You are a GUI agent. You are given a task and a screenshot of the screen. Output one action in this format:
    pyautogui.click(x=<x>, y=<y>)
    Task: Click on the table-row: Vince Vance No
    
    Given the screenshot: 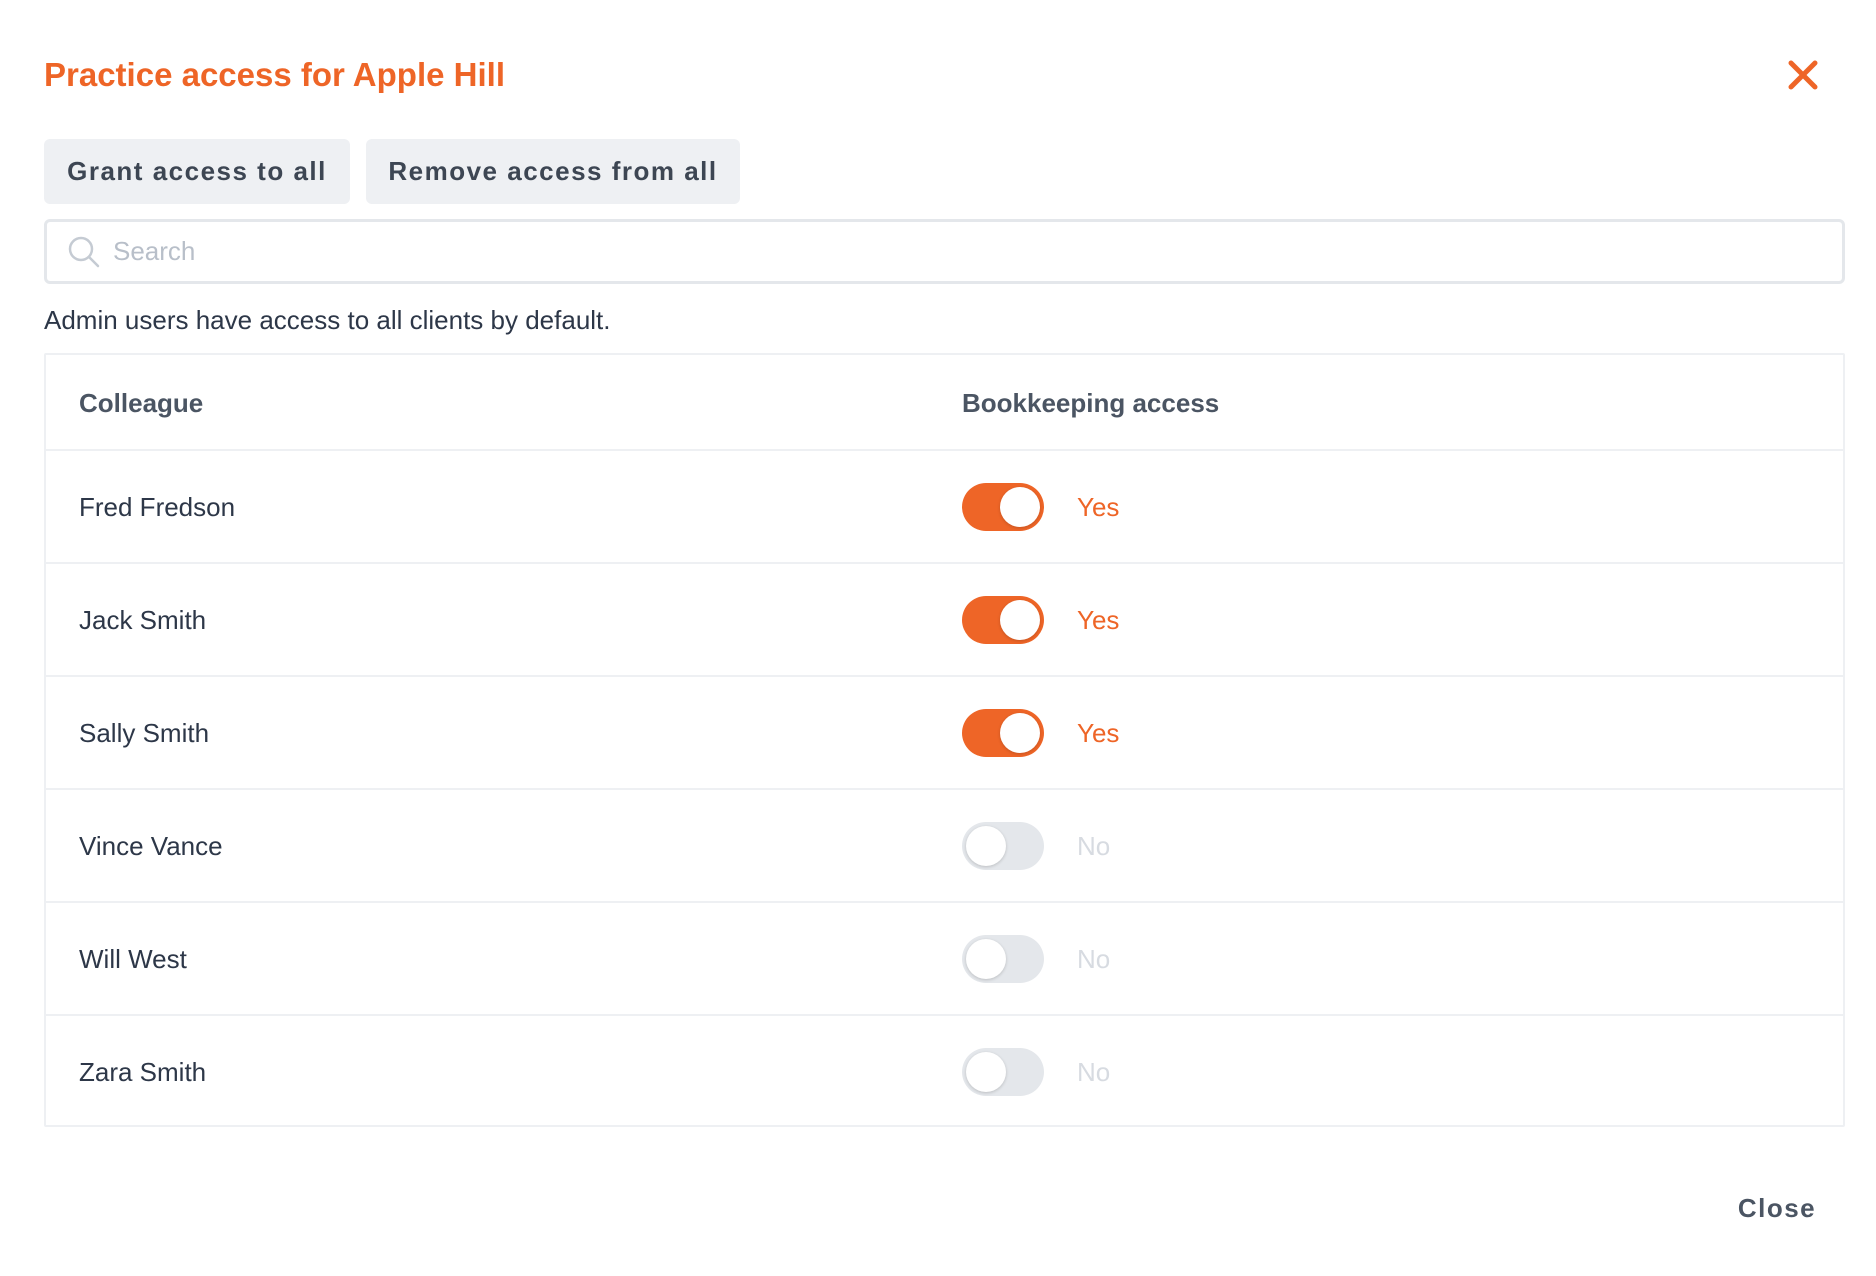 What is the action you would take?
    pyautogui.click(x=944, y=846)
    